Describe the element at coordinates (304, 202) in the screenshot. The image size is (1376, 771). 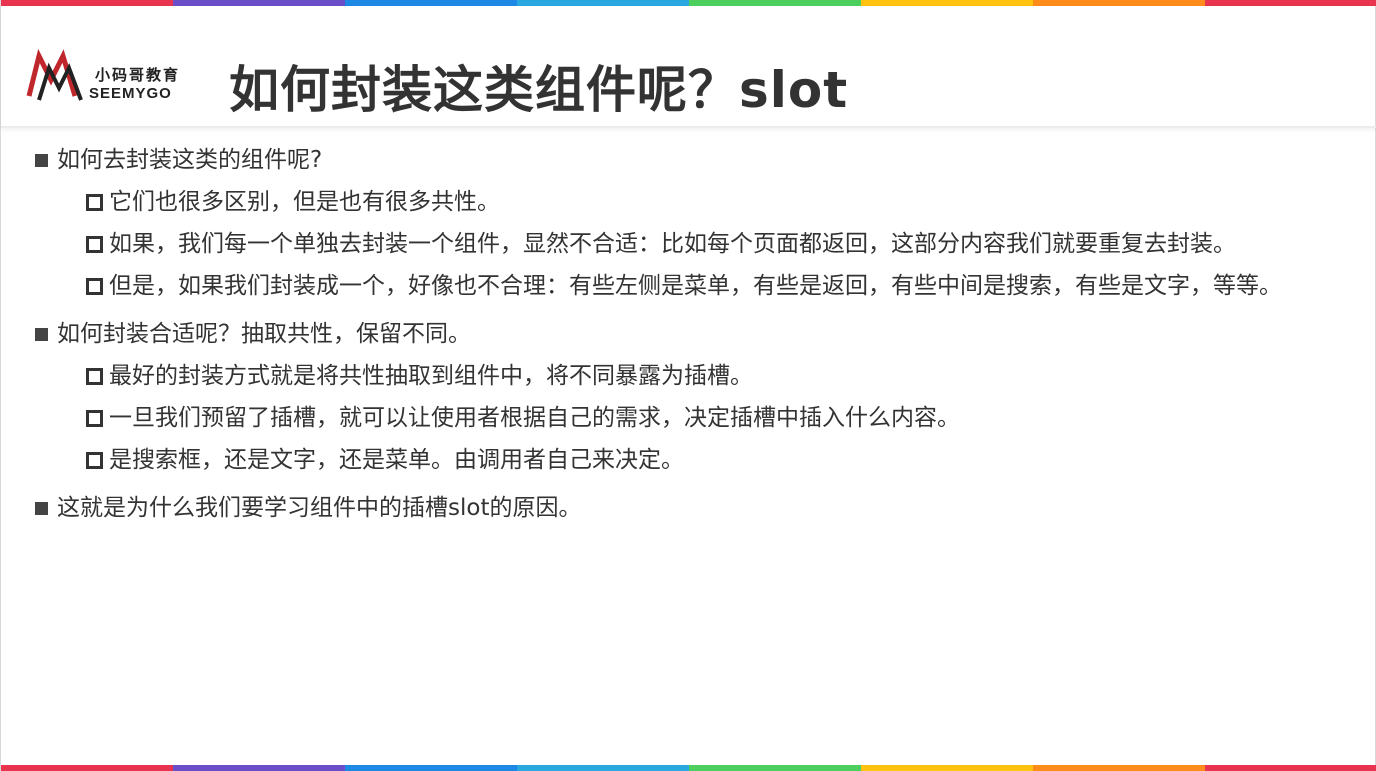
I see `sub-bullet-text: 它们也很多区别，但是也有很多共性。` at that location.